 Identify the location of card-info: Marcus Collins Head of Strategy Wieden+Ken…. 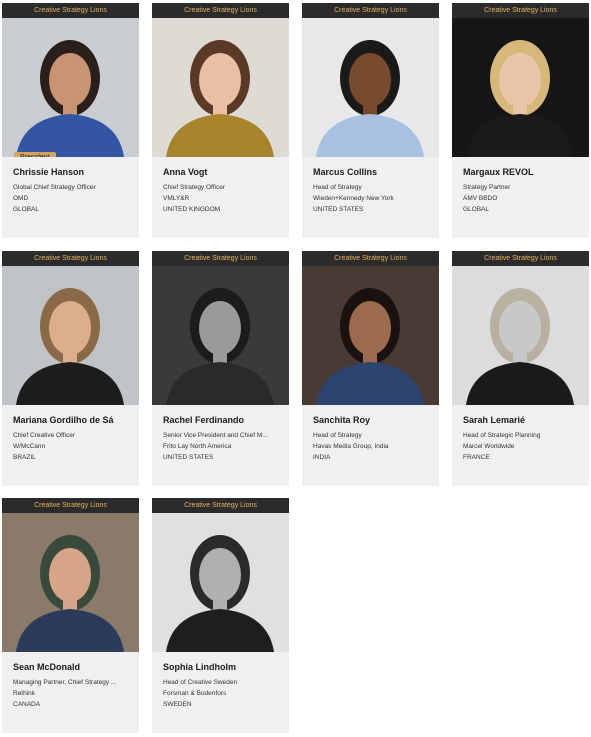
(370, 186).